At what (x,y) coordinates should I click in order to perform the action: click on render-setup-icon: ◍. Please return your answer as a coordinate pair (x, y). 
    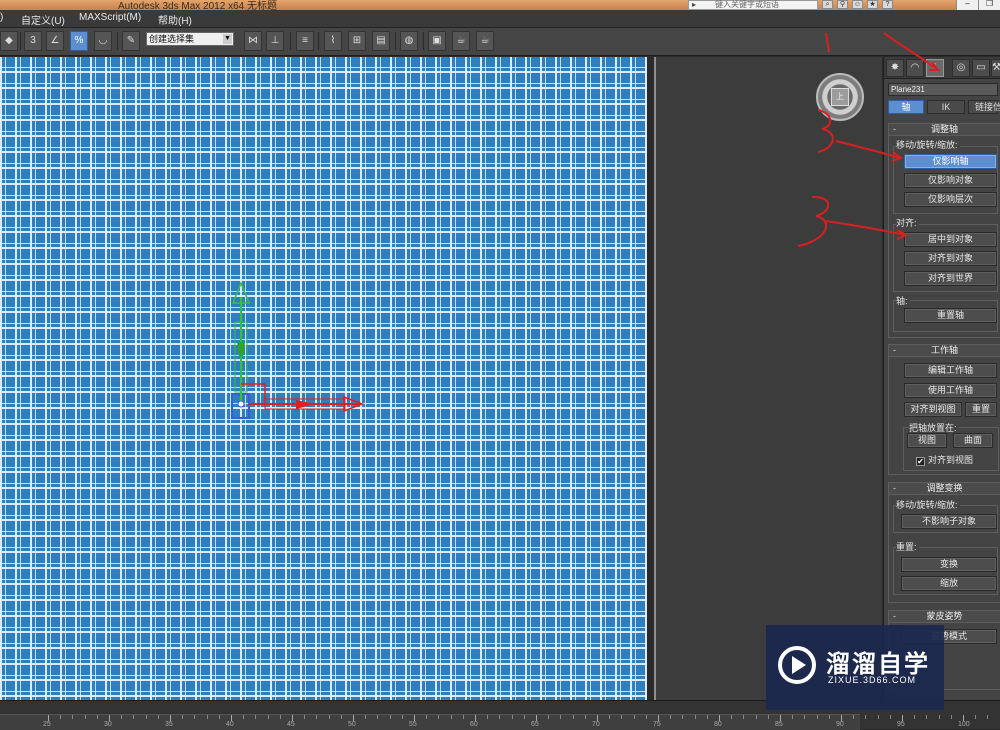
    Looking at the image, I should click on (409, 41).